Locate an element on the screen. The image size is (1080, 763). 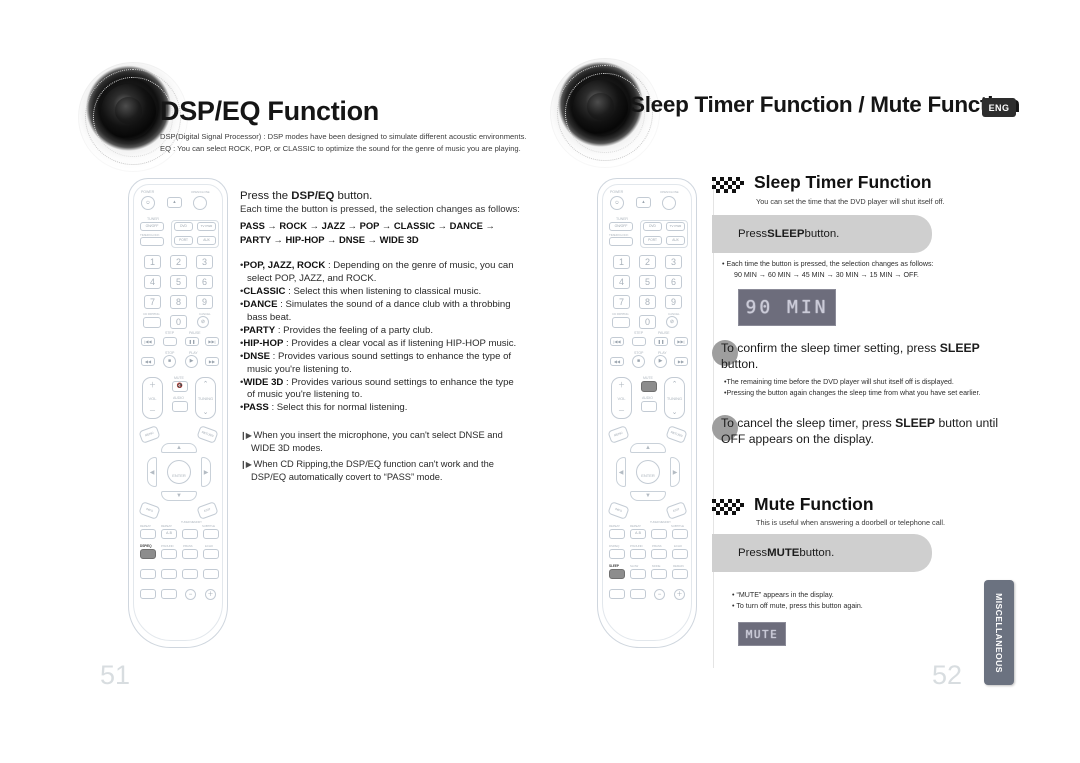
sleep-button is located at coordinates (148, 574).